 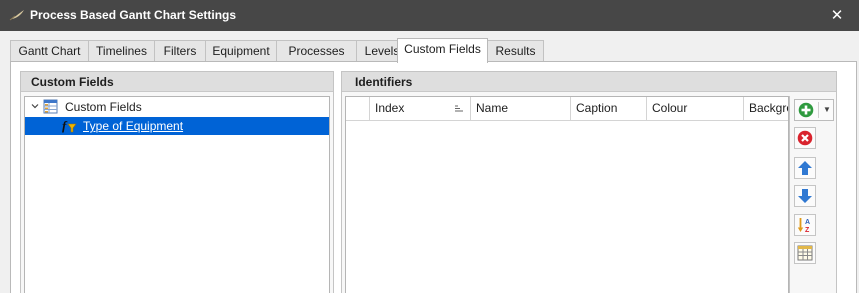 I want to click on chevron-down-icon, so click(x=35, y=106).